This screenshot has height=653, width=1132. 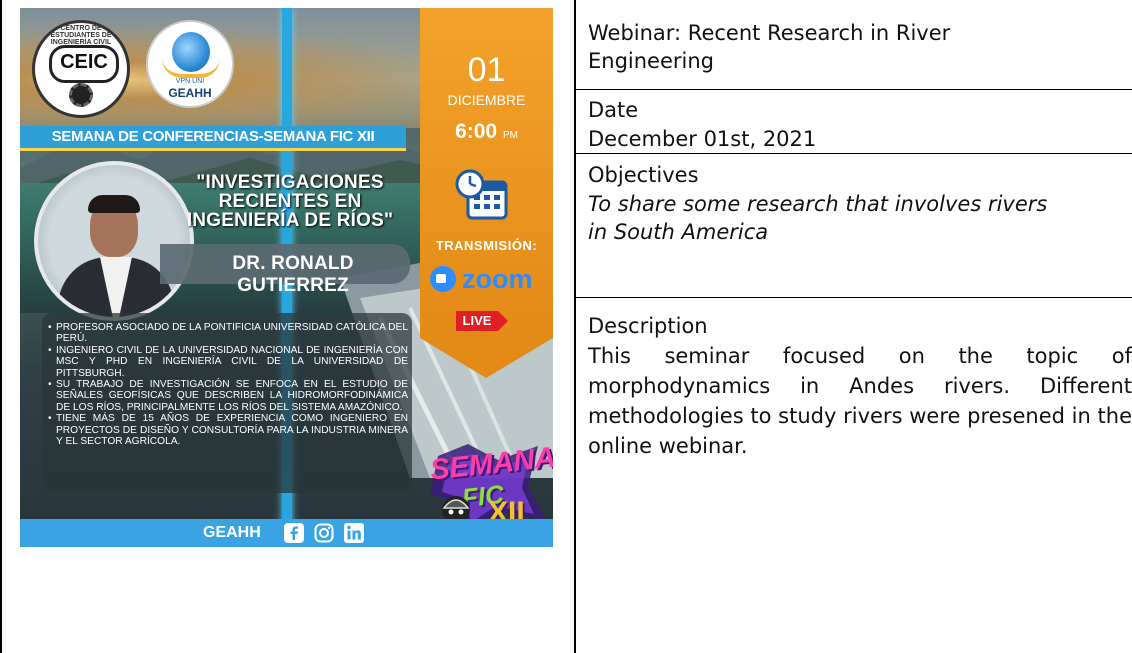 What do you see at coordinates (486, 358) in the screenshot?
I see `date-panel-point` at bounding box center [486, 358].